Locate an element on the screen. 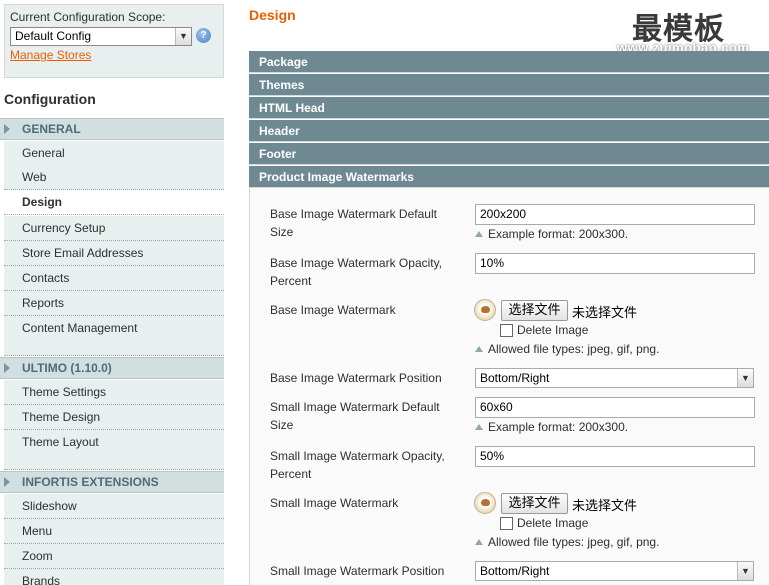 The image size is (769, 585). small-size-input: 60x60 is located at coordinates (615, 407).